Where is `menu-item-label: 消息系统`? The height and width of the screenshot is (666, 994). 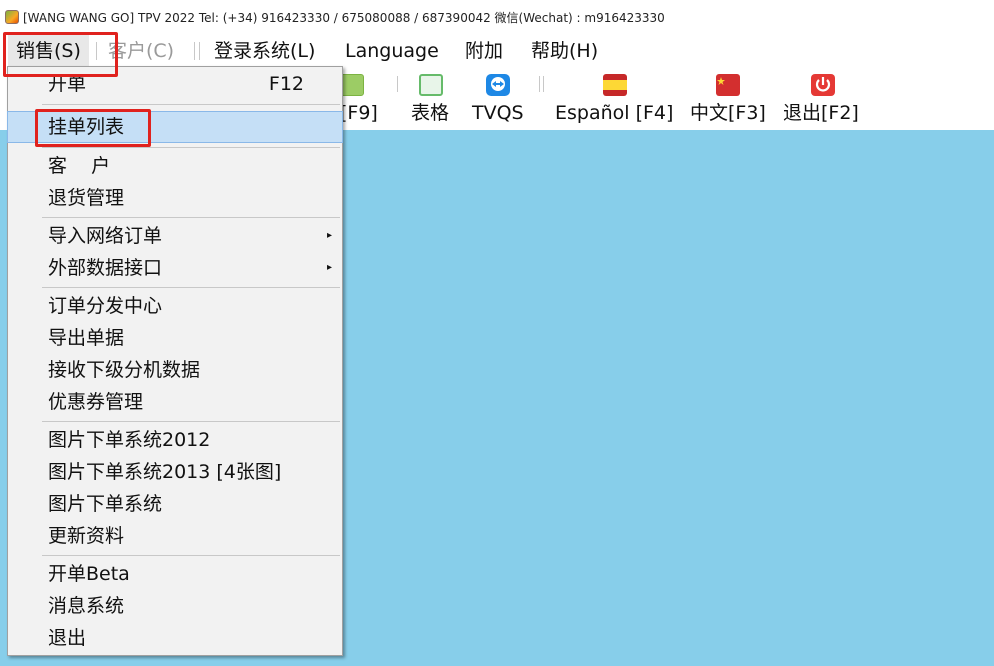 menu-item-label: 消息系统 is located at coordinates (86, 606).